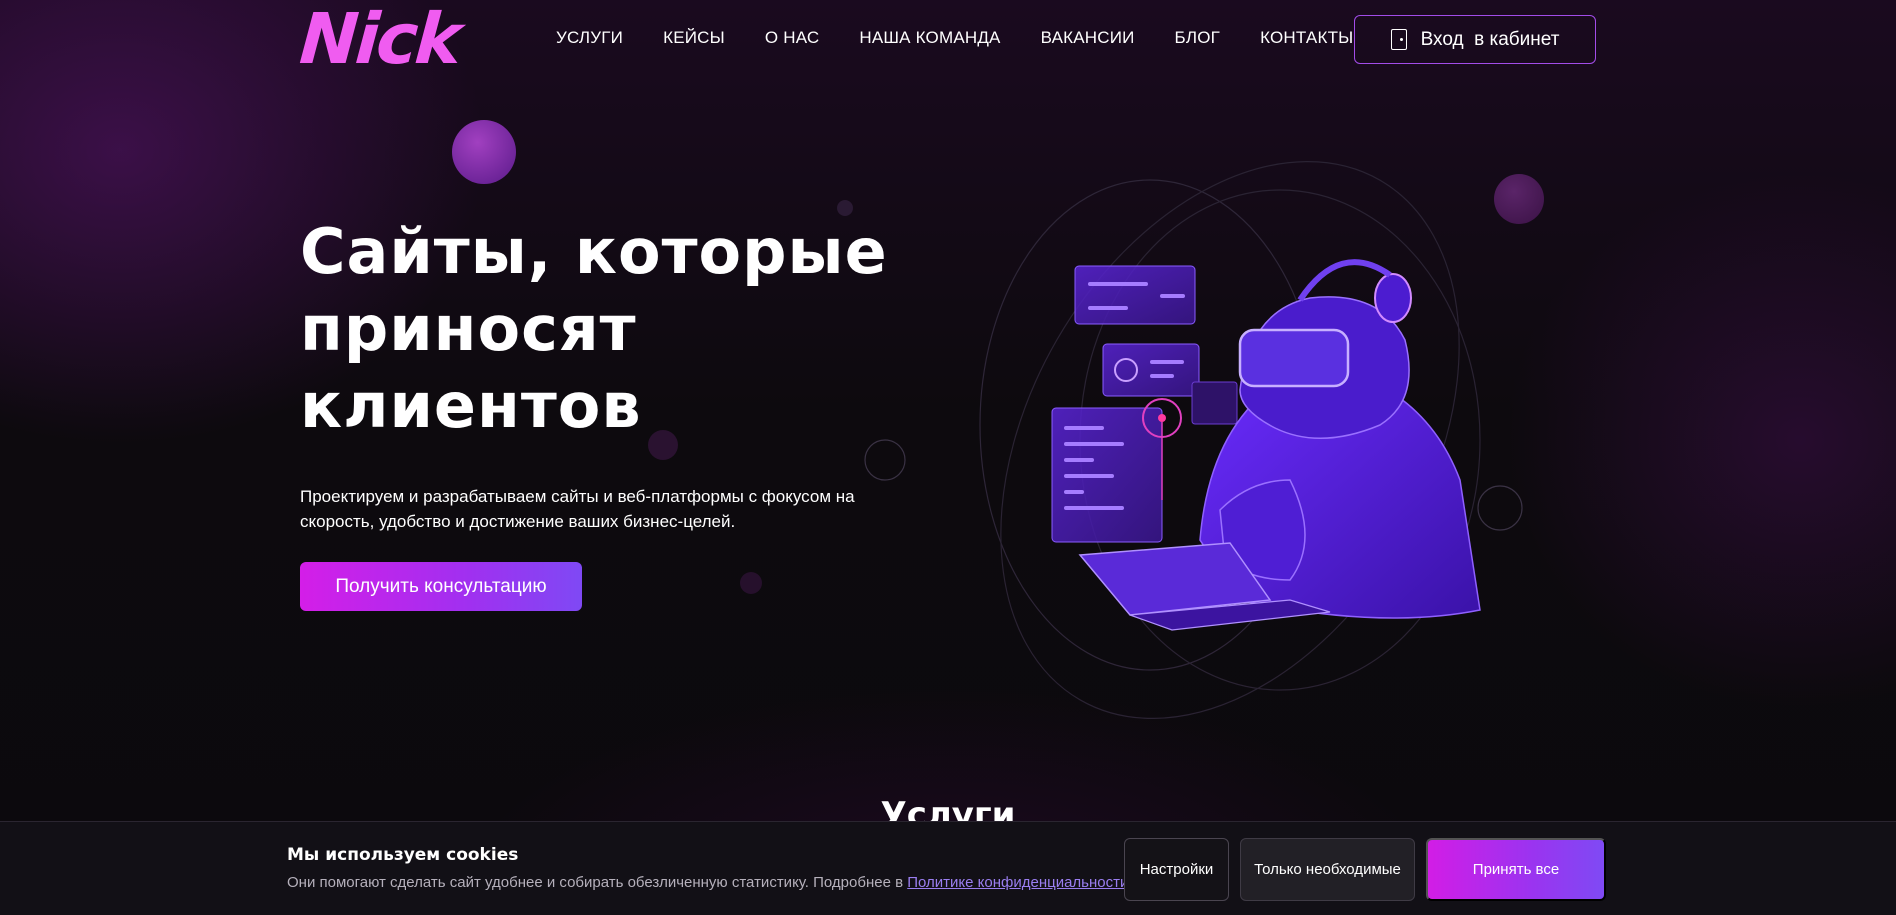  What do you see at coordinates (589, 38) in the screenshot?
I see `nav-item-services: УСЛУГИ` at bounding box center [589, 38].